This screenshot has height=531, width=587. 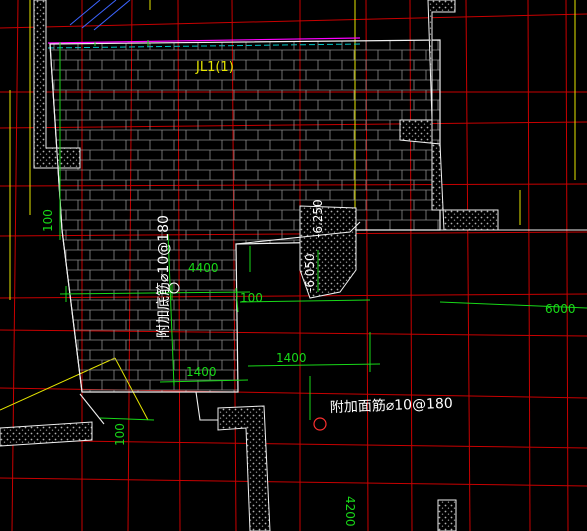 What do you see at coordinates (120, 434) in the screenshot?
I see `dim-100-bottom: 100` at bounding box center [120, 434].